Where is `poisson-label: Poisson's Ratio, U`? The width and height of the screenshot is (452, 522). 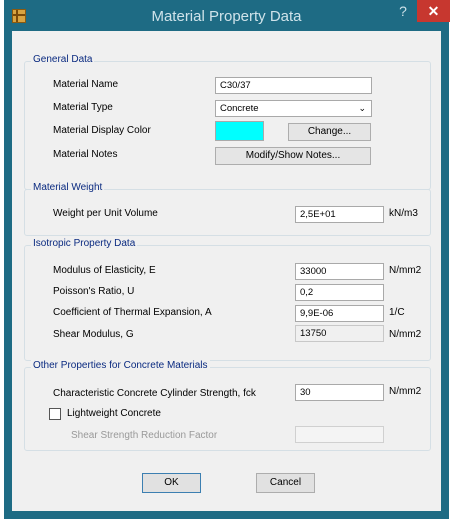 poisson-label: Poisson's Ratio, U is located at coordinates (94, 291).